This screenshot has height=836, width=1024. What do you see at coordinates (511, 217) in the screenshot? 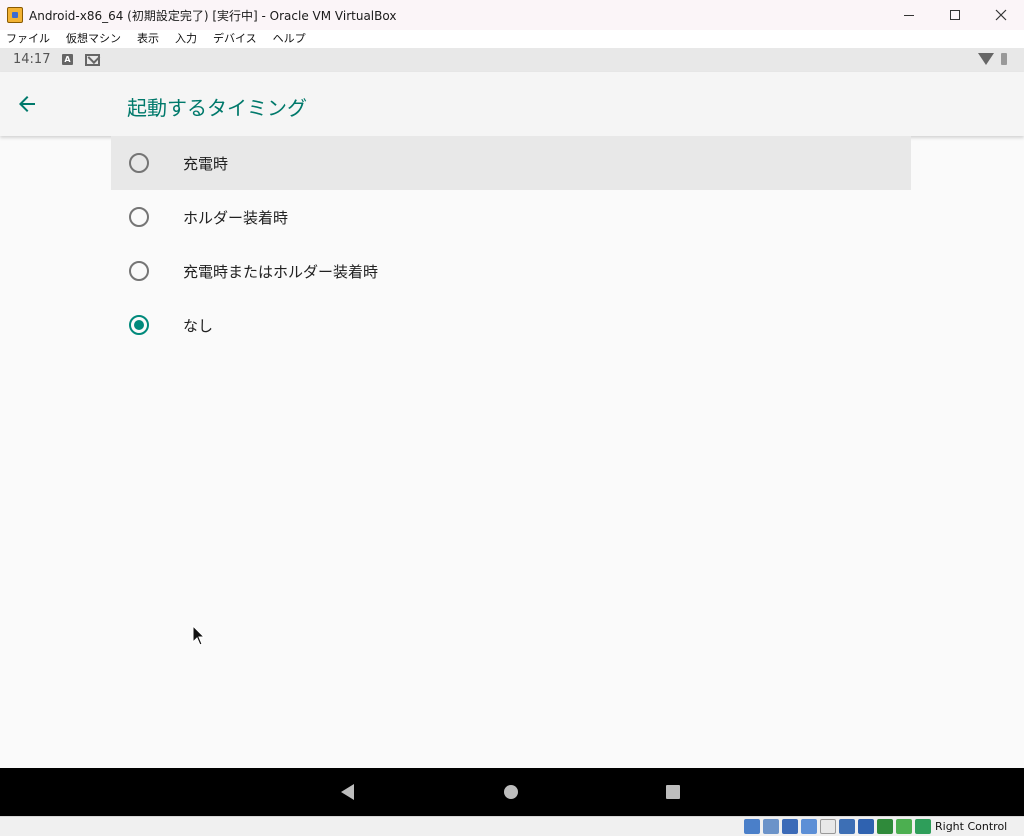
I see `option-docked: ホルダー装着時` at bounding box center [511, 217].